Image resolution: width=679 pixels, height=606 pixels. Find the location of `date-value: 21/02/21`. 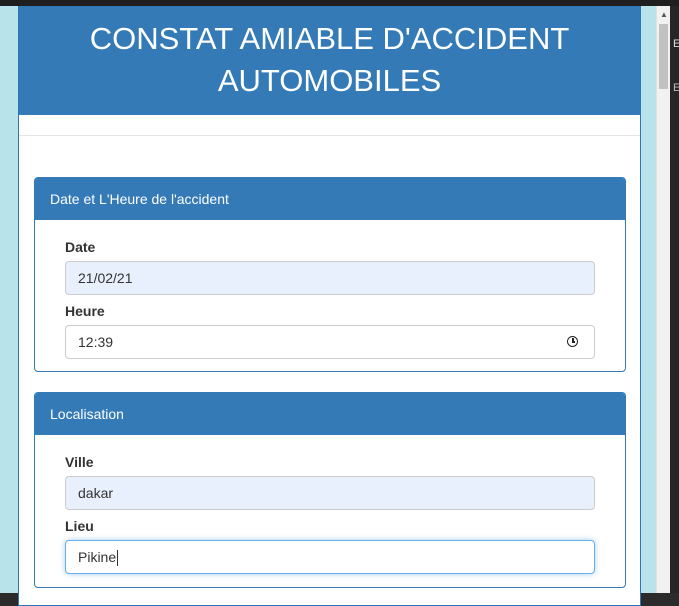

date-value: 21/02/21 is located at coordinates (105, 278).